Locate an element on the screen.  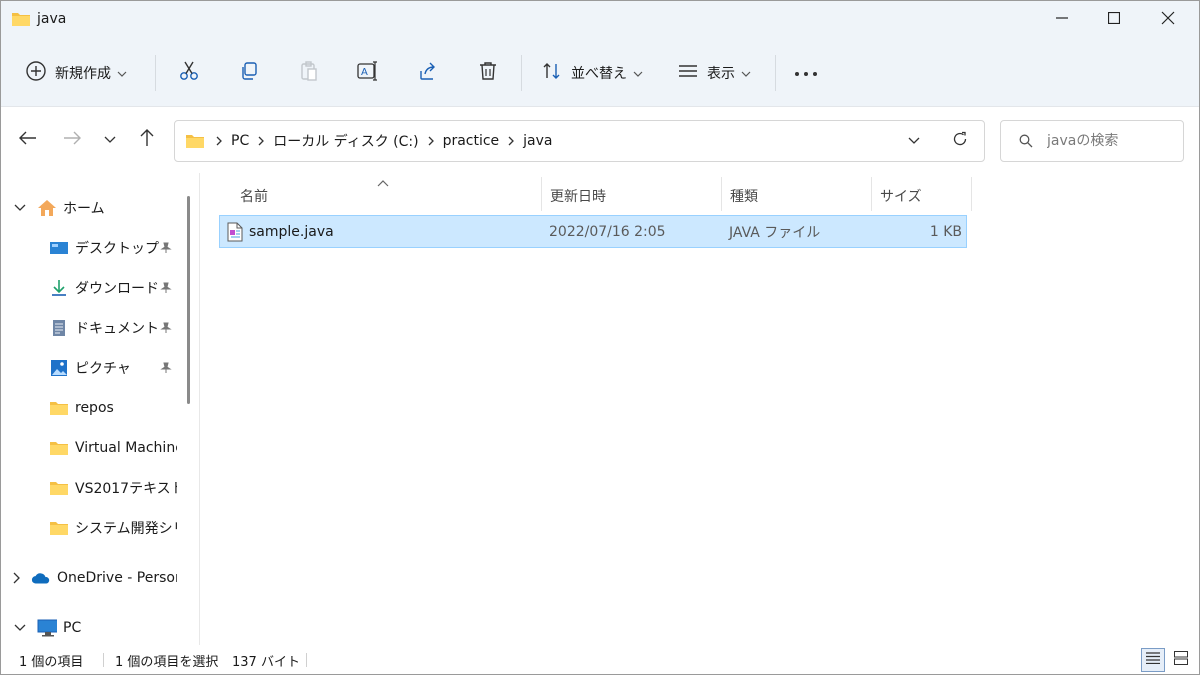
recent-locations-button is located at coordinates (110, 140).